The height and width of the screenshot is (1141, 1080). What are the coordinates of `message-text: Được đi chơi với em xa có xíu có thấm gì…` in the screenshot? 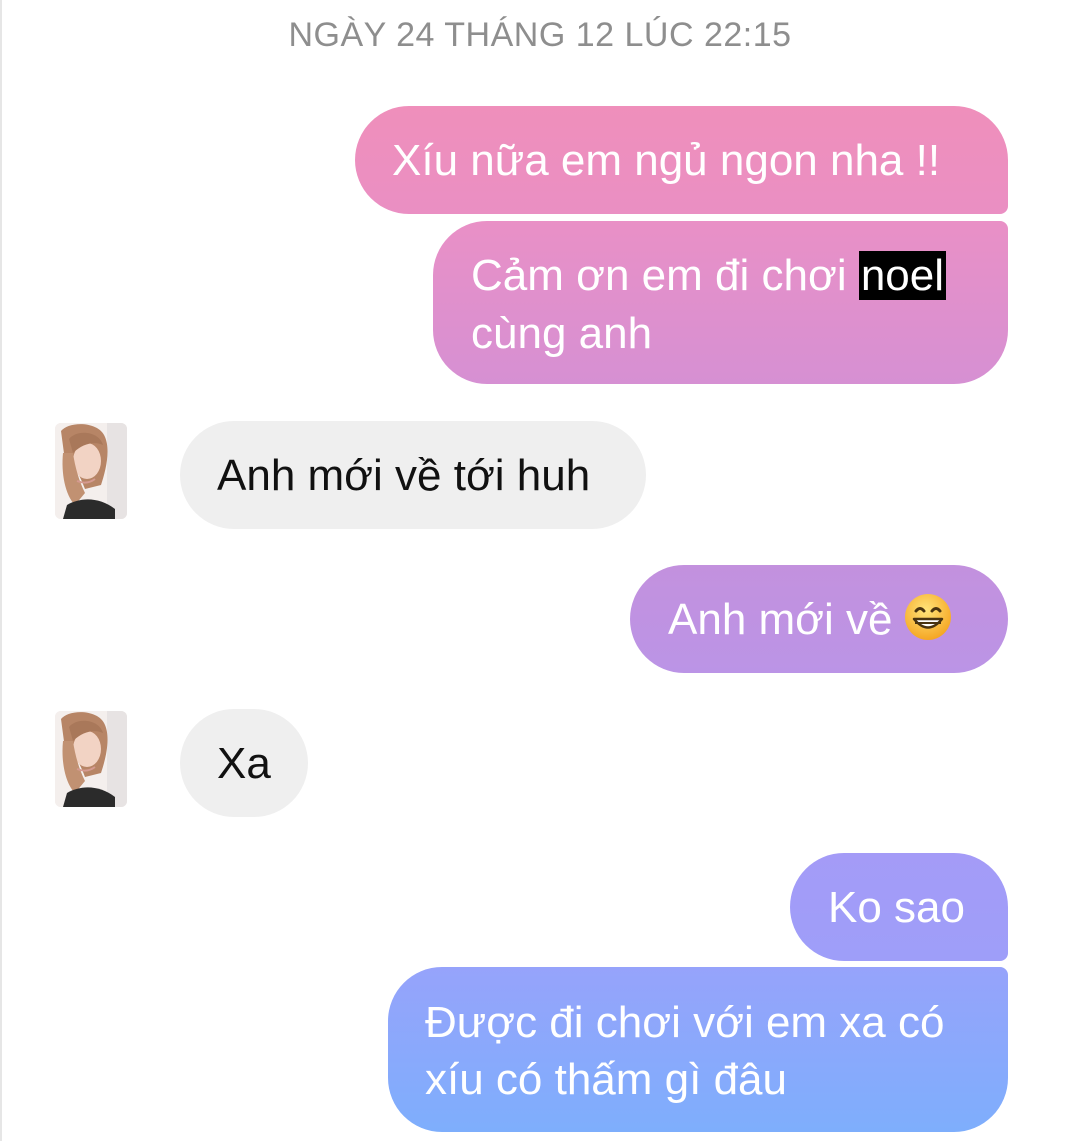 It's located at (685, 1051).